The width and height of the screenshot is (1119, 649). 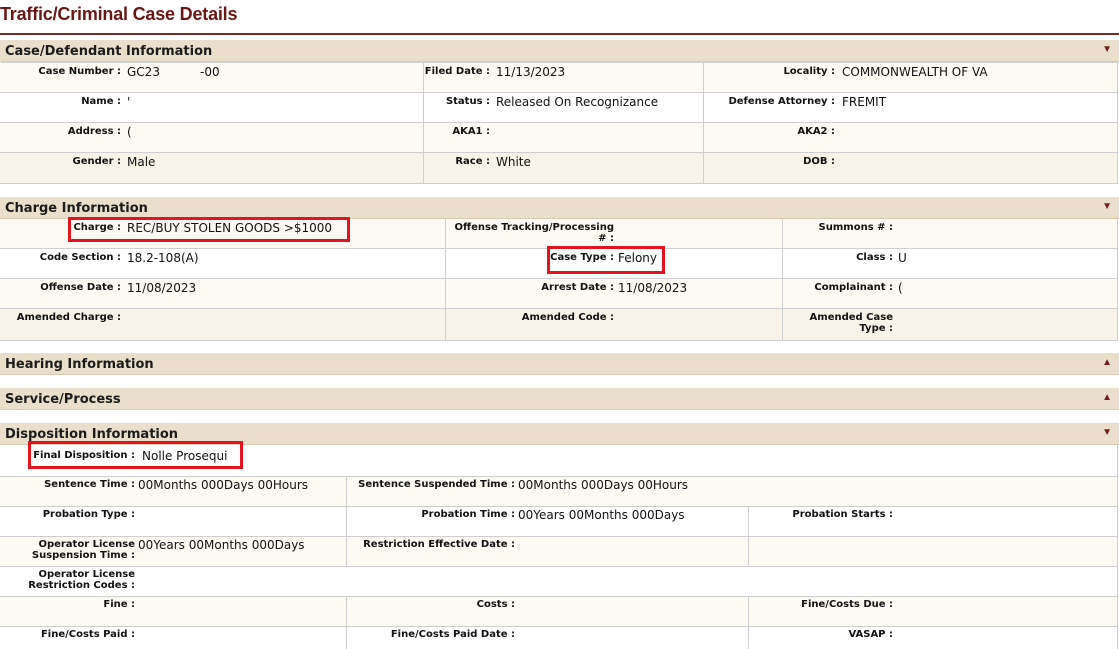 I want to click on vasap-label: VASAP :, so click(x=870, y=634).